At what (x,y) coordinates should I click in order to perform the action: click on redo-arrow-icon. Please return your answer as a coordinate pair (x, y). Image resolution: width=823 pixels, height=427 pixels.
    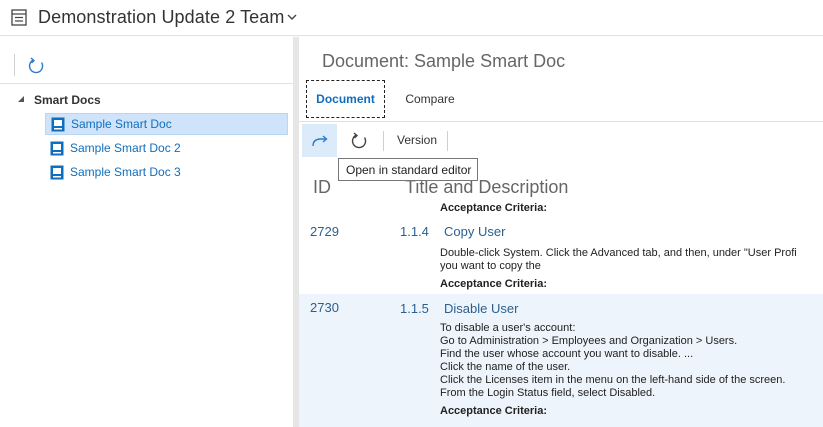
    Looking at the image, I should click on (319, 140).